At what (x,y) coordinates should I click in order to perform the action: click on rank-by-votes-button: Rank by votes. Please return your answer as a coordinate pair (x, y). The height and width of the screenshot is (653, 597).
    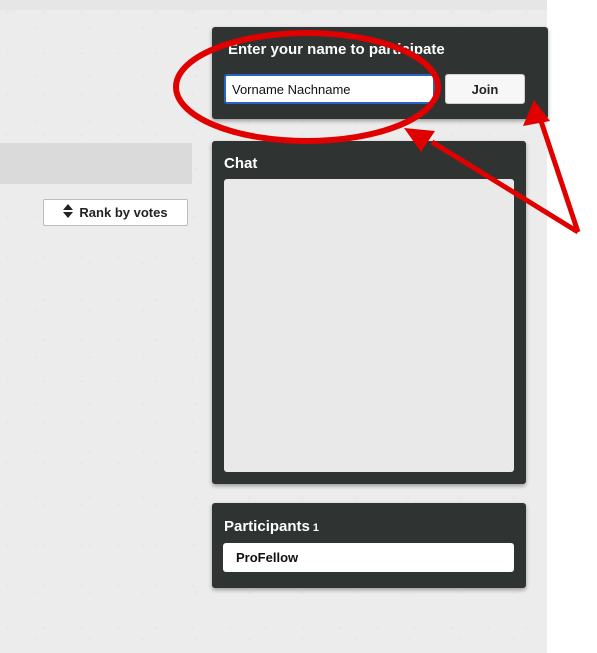
    Looking at the image, I should click on (115, 212).